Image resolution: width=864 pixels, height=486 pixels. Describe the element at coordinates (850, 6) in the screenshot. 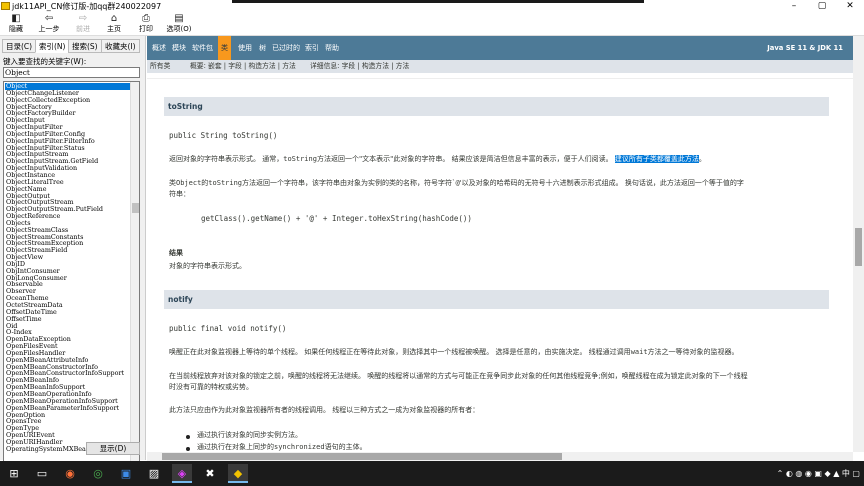

I see `close-button: ✕` at that location.